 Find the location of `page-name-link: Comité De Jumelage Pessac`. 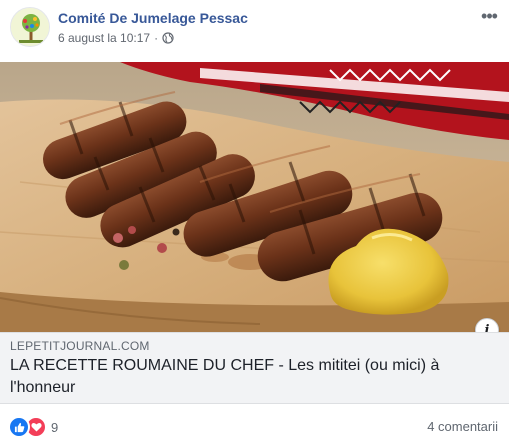

page-name-link: Comité De Jumelage Pessac is located at coordinates (153, 18).